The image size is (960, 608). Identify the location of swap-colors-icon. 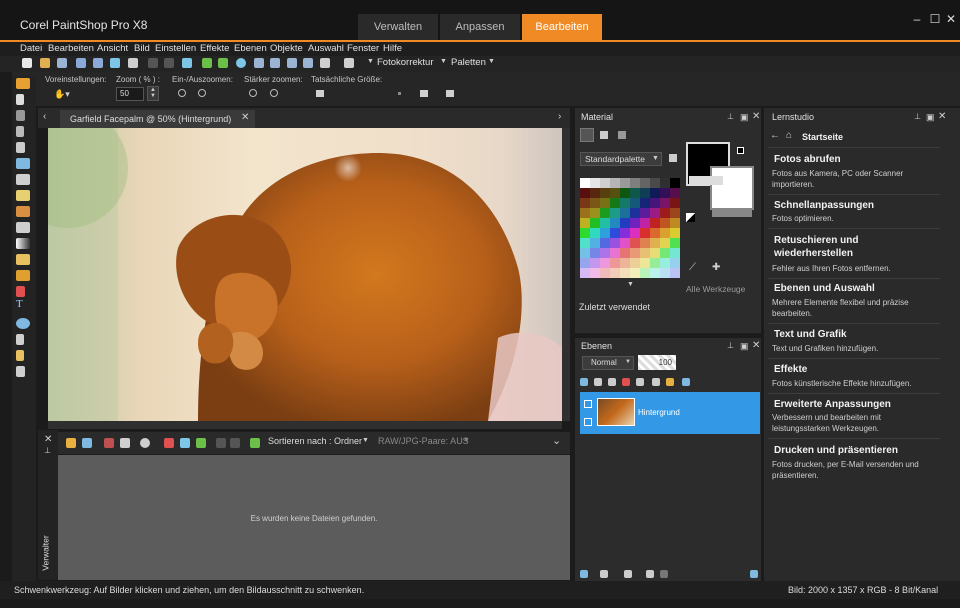
(740, 150).